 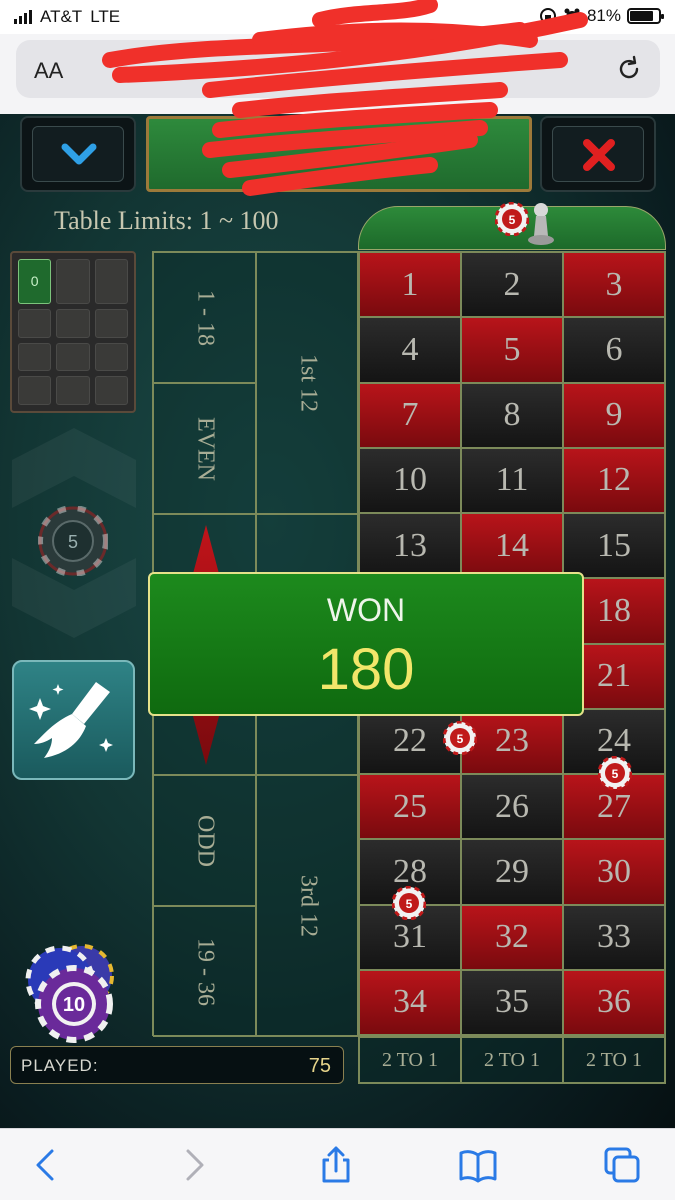 What do you see at coordinates (410, 807) in the screenshot?
I see `bet-number-25: 25` at bounding box center [410, 807].